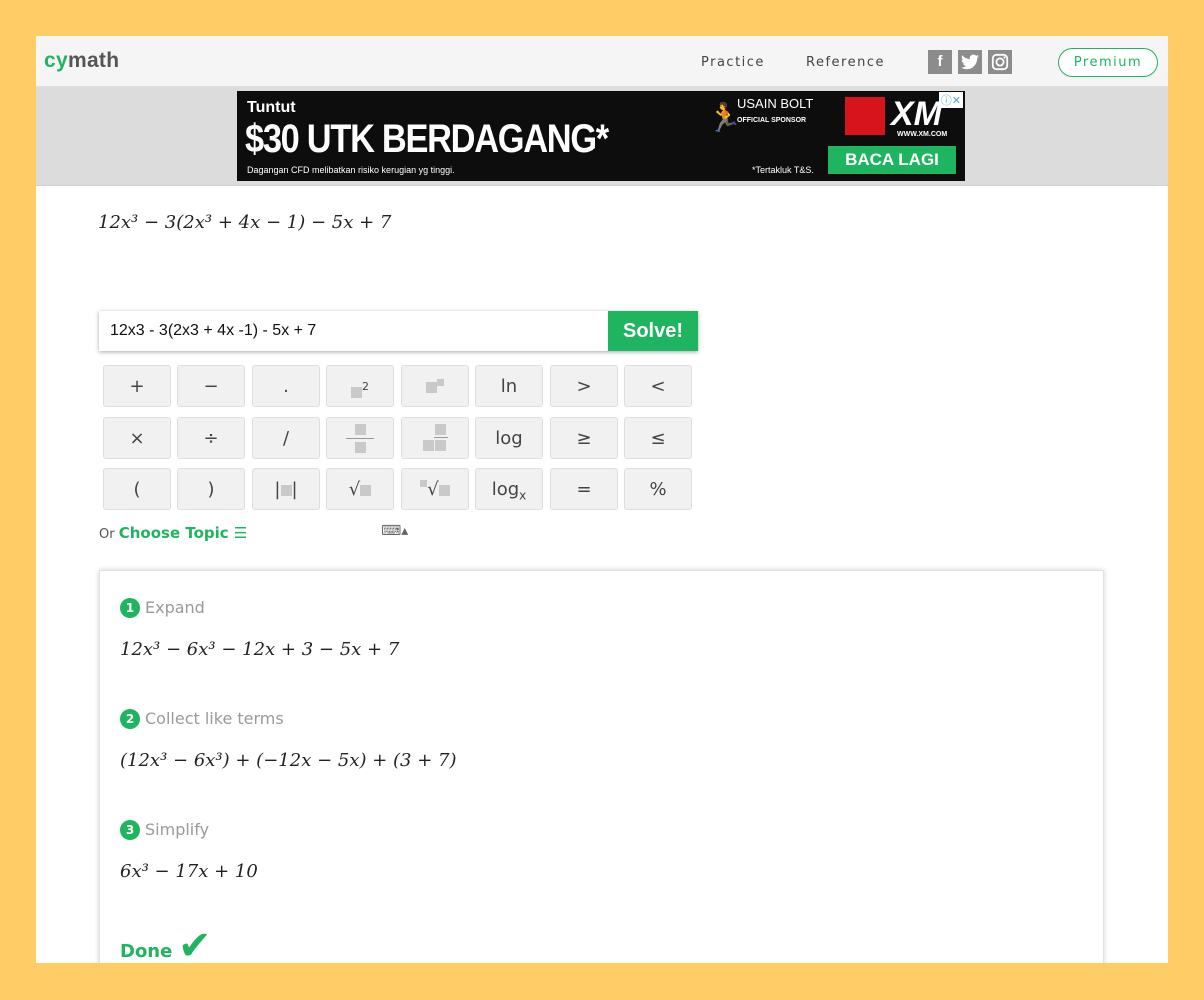  I want to click on key-absolute: | |, so click(286, 489).